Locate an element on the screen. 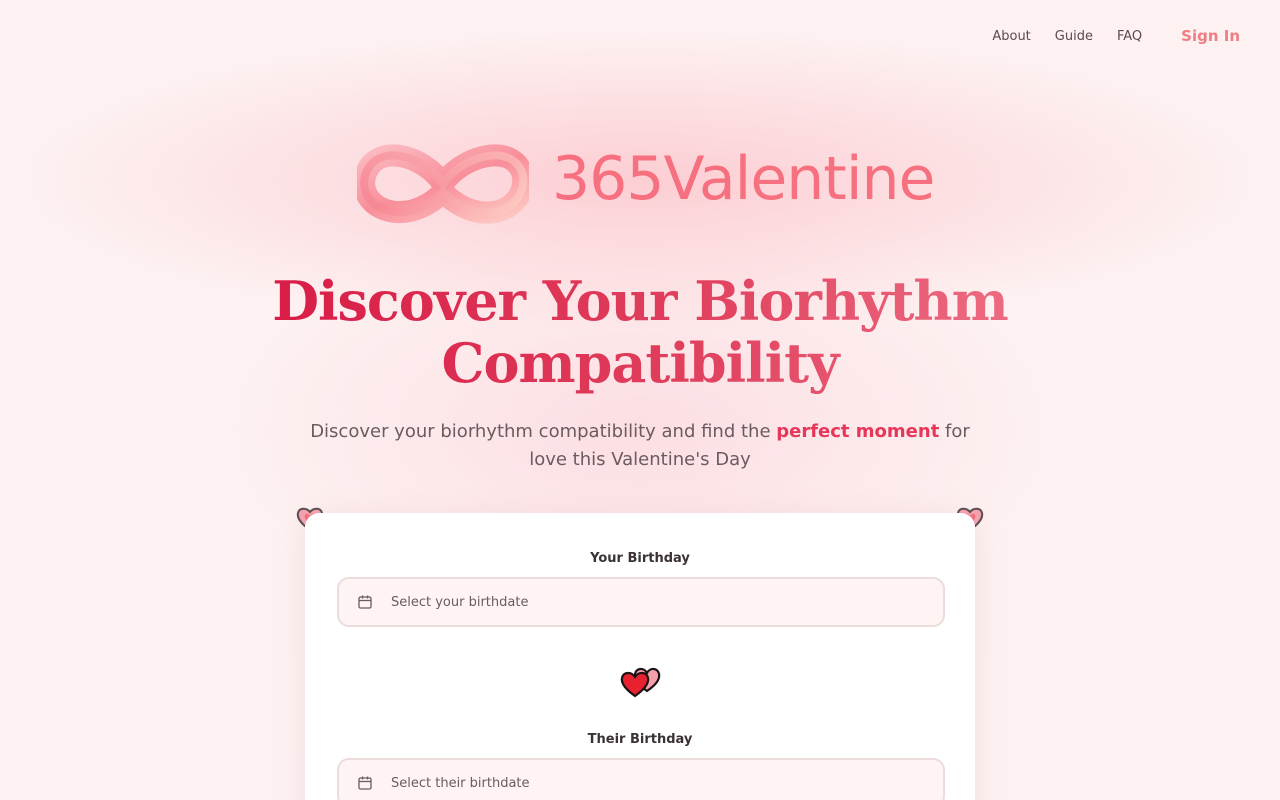  page-title: Discover Your Biorhythm Compatibility is located at coordinates (640, 332).